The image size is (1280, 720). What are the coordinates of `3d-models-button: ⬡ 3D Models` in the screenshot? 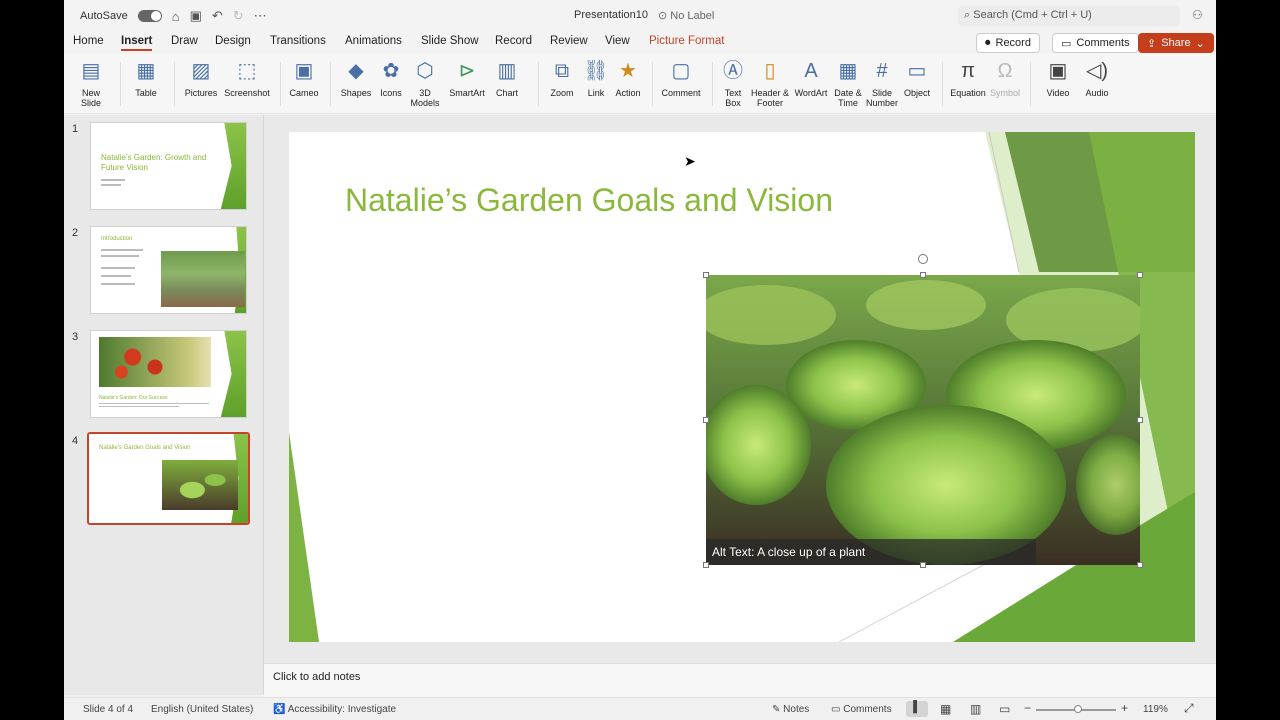 It's located at (425, 83).